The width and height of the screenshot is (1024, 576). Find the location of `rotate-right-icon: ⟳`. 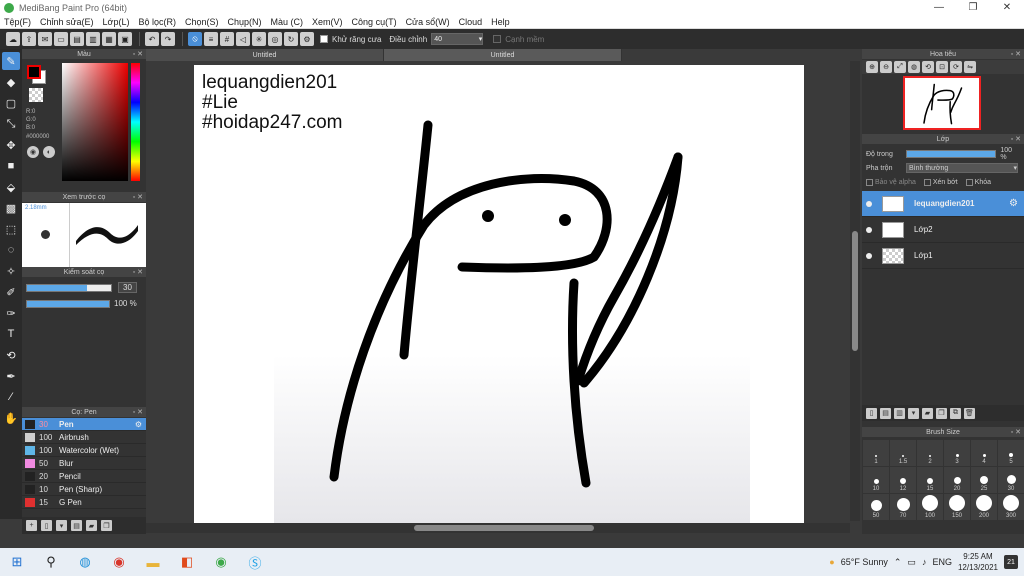

rotate-right-icon: ⟳ is located at coordinates (956, 67).